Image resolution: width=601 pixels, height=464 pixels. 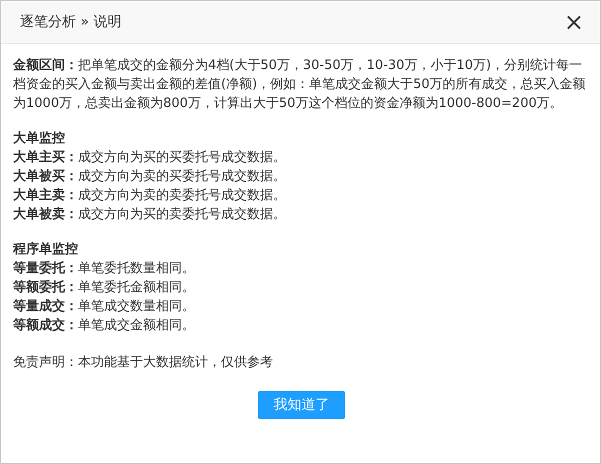 What do you see at coordinates (104, 287) in the screenshot?
I see `definition-text: 等额委托：单笔委托金额相同。` at bounding box center [104, 287].